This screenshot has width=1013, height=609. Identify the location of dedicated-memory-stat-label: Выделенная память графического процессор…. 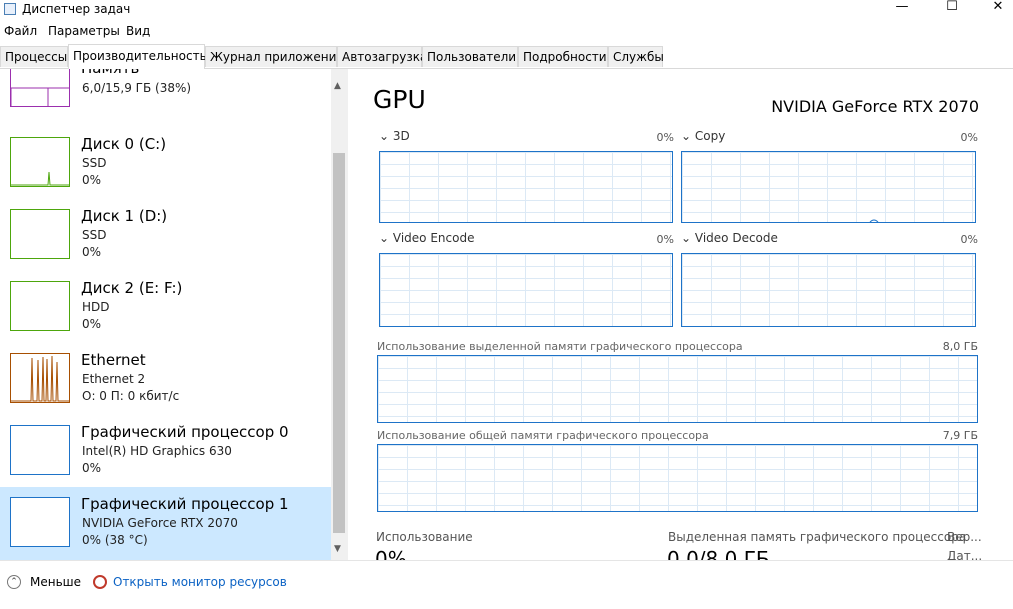
(817, 537).